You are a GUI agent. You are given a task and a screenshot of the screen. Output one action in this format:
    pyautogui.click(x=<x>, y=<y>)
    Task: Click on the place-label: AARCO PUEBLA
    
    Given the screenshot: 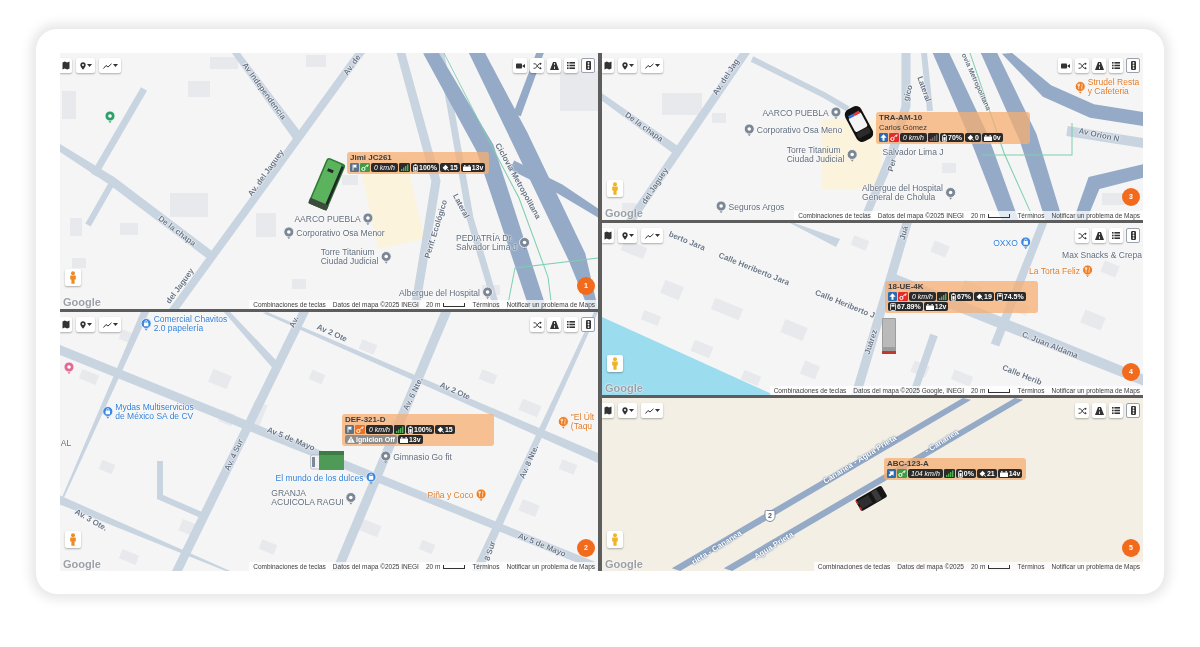 What is the action you would take?
    pyautogui.click(x=795, y=113)
    